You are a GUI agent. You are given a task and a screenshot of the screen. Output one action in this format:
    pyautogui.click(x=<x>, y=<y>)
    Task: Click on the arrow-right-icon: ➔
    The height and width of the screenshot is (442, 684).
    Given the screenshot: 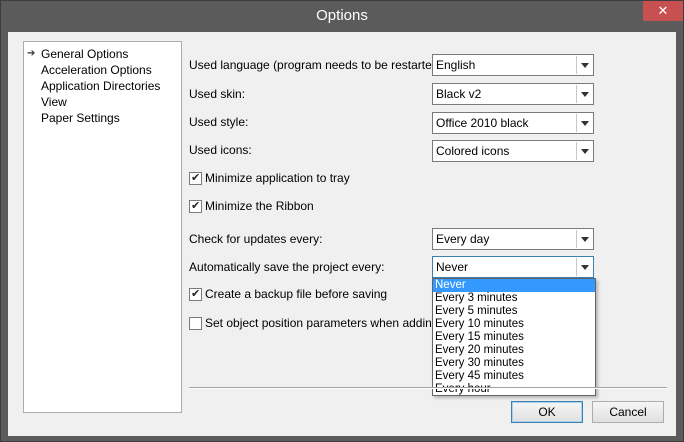 What is the action you would take?
    pyautogui.click(x=31, y=53)
    